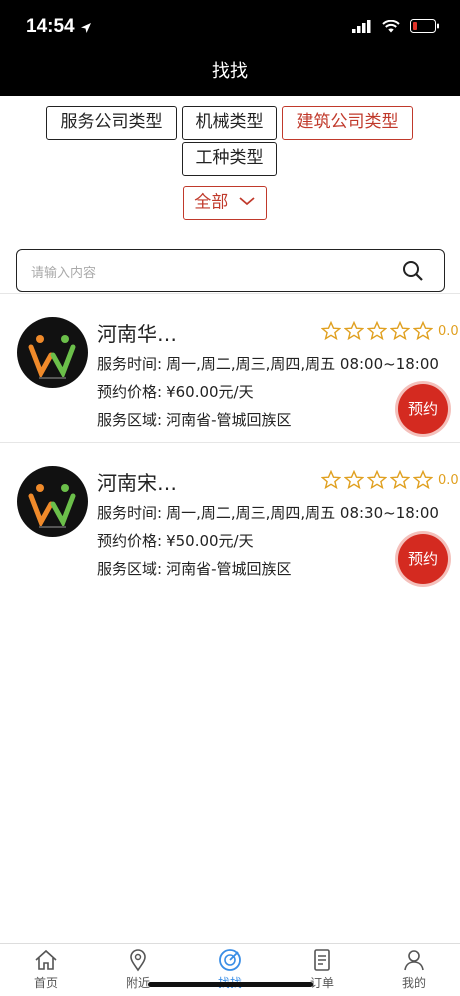 This screenshot has width=460, height=996. I want to click on search-icon, so click(413, 273).